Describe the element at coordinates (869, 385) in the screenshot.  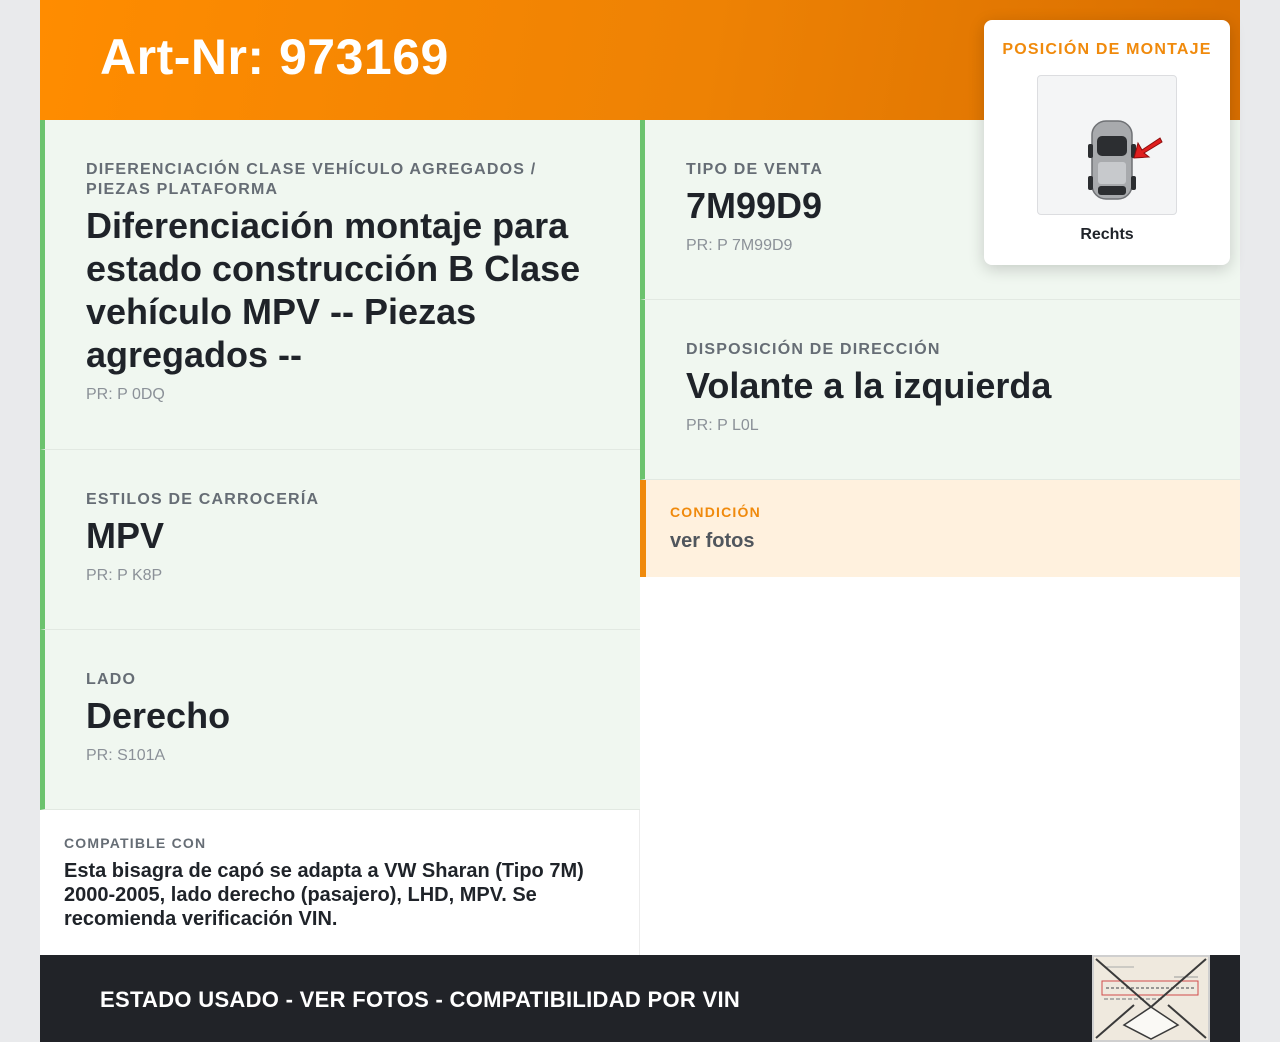
I see `cell-value: Volante a la izquierda` at that location.